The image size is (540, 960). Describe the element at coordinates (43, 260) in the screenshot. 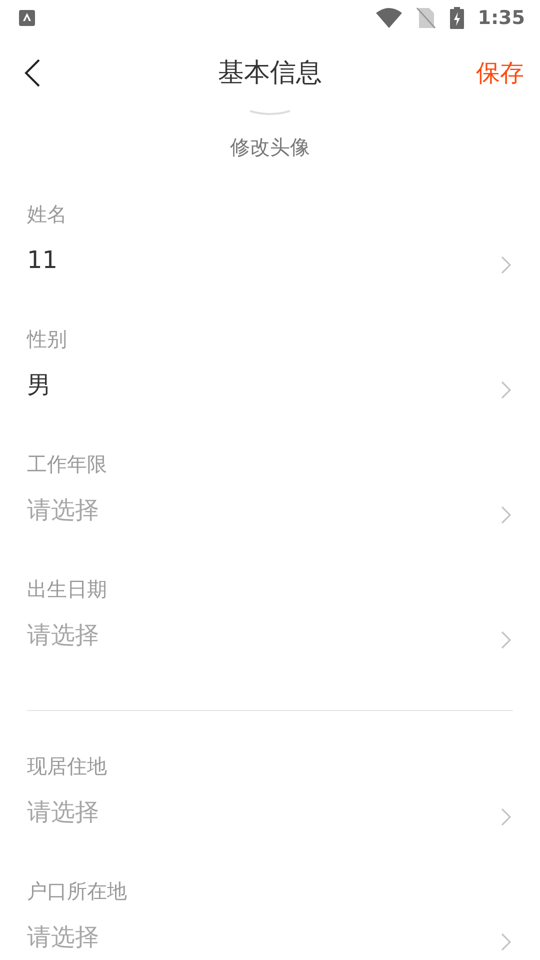

I see `field-value: 11` at that location.